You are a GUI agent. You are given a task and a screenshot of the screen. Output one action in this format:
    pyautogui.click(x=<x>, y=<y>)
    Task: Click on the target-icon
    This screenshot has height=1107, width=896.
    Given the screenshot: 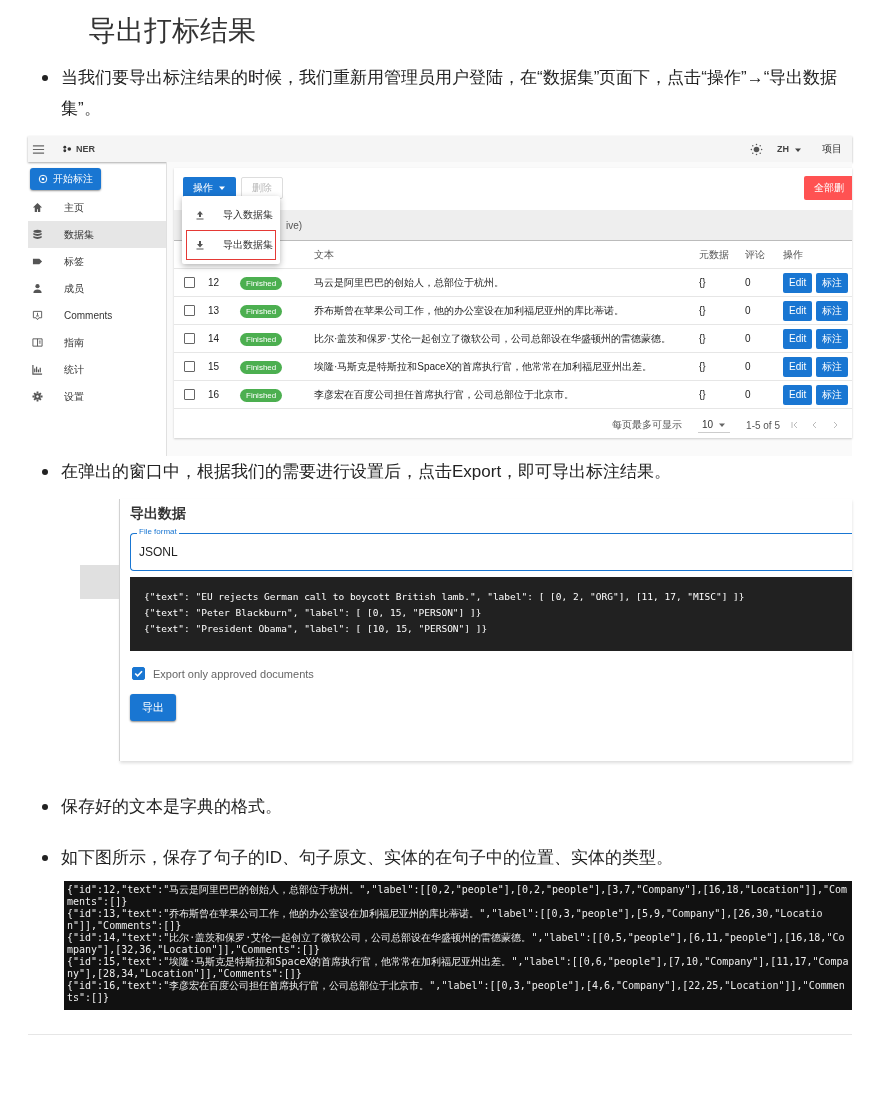 What is the action you would take?
    pyautogui.click(x=43, y=179)
    